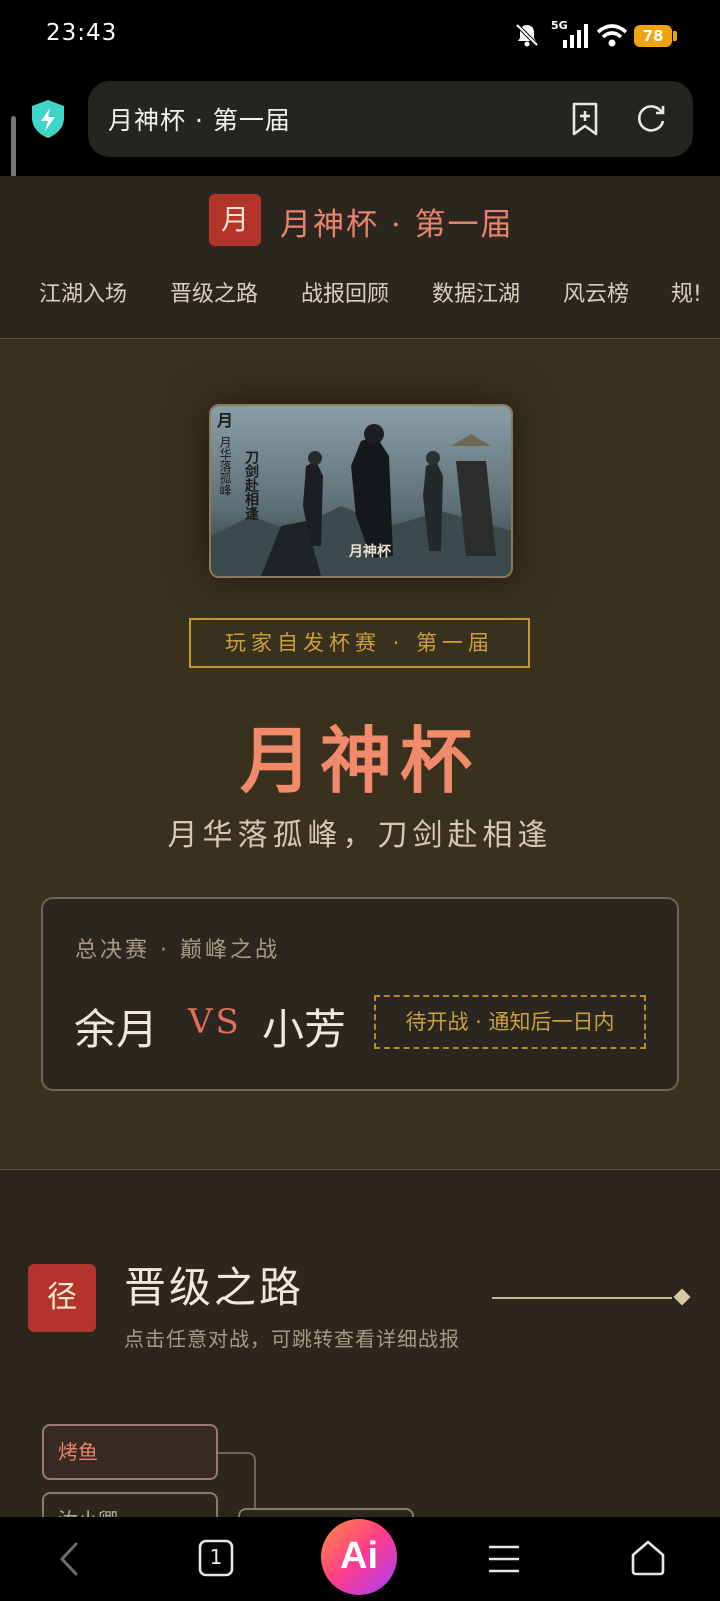 This screenshot has width=720, height=1601. Describe the element at coordinates (397, 221) in the screenshot. I see `site-title: 月神杯 · 第一届` at that location.